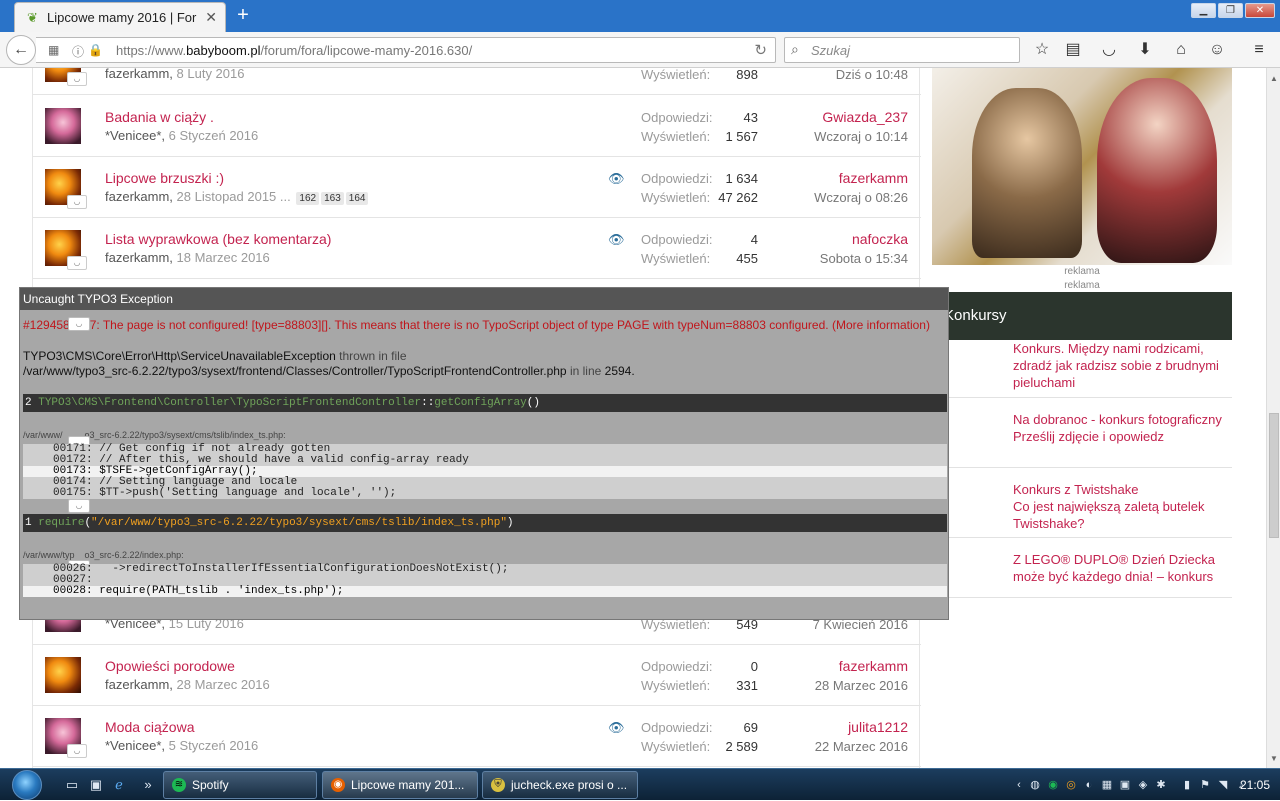 This screenshot has height=801, width=1280. I want to click on advert-image, so click(1082, 166).